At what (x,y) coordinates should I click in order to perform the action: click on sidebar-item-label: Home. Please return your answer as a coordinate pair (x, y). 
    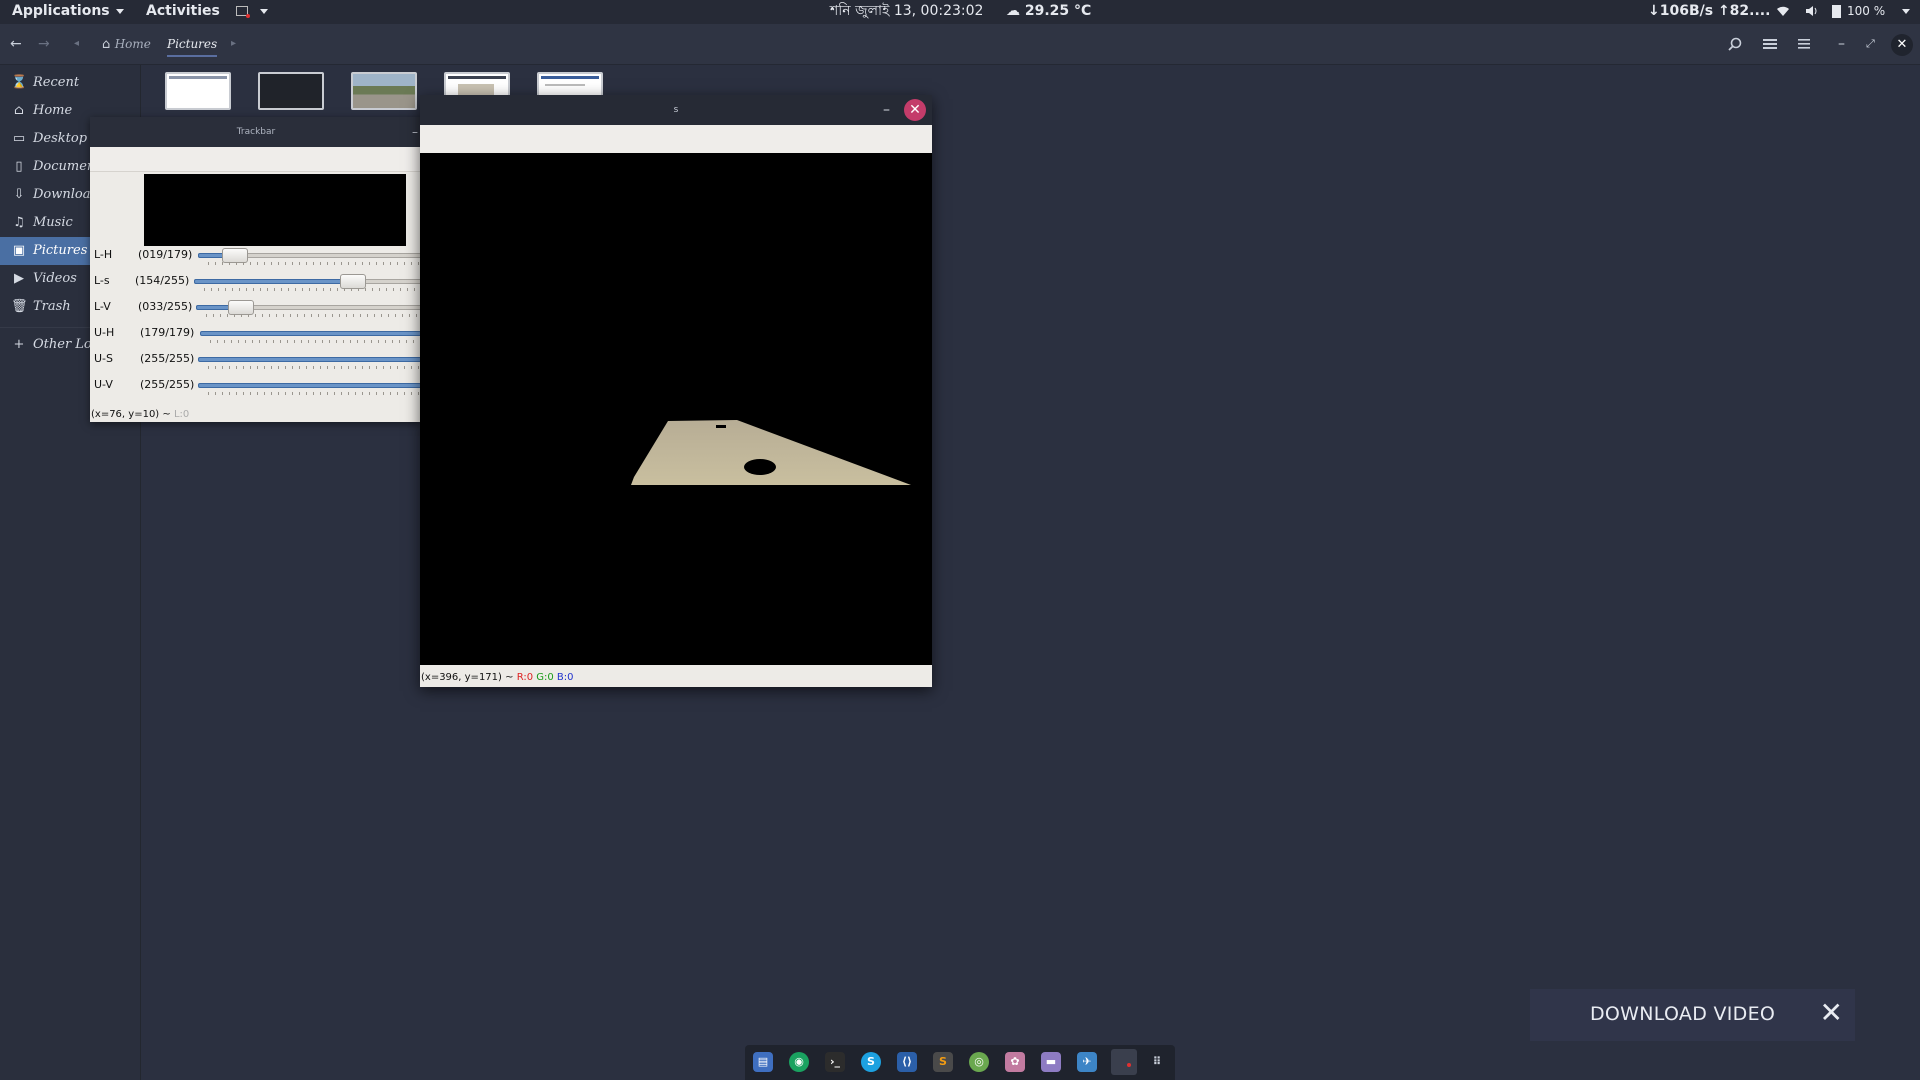
    Looking at the image, I should click on (53, 110).